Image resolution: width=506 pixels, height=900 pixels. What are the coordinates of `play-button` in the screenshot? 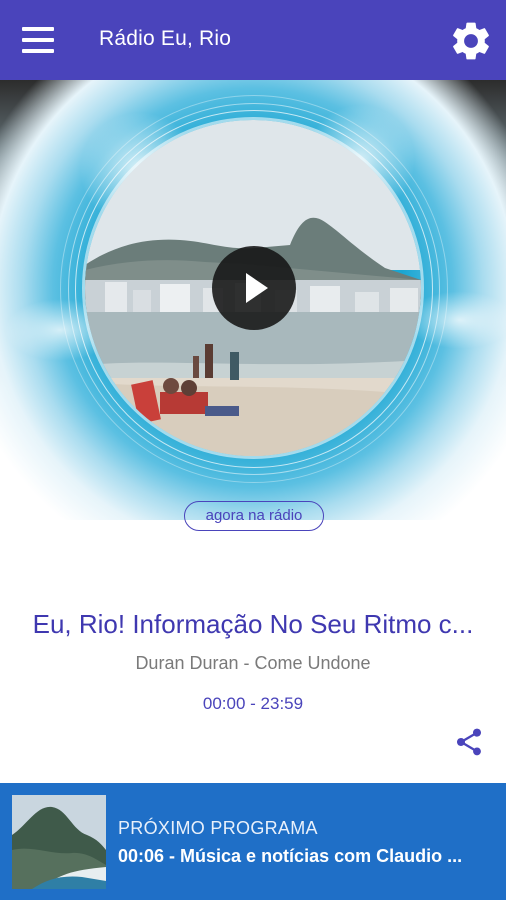 It's located at (254, 288).